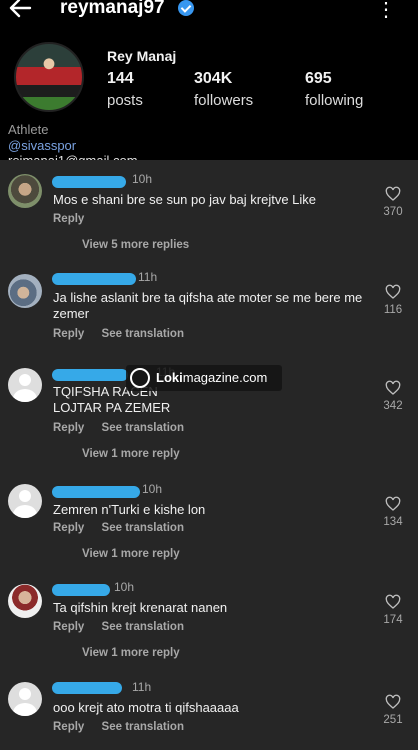  I want to click on like-button: 134, so click(393, 512).